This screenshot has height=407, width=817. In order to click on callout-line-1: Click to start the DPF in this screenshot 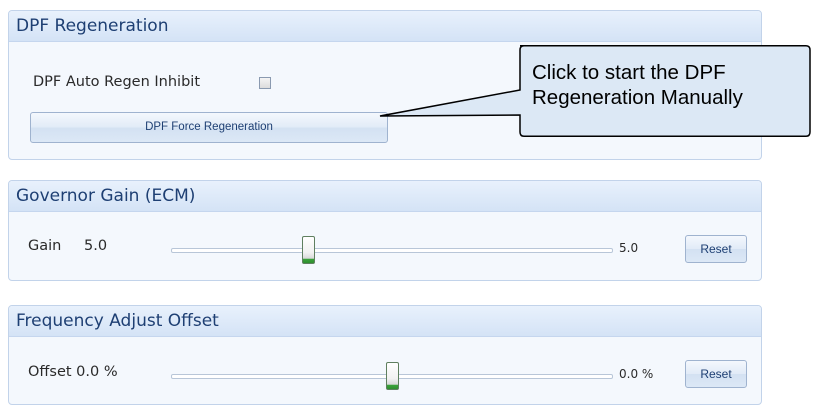, I will do `click(629, 72)`.